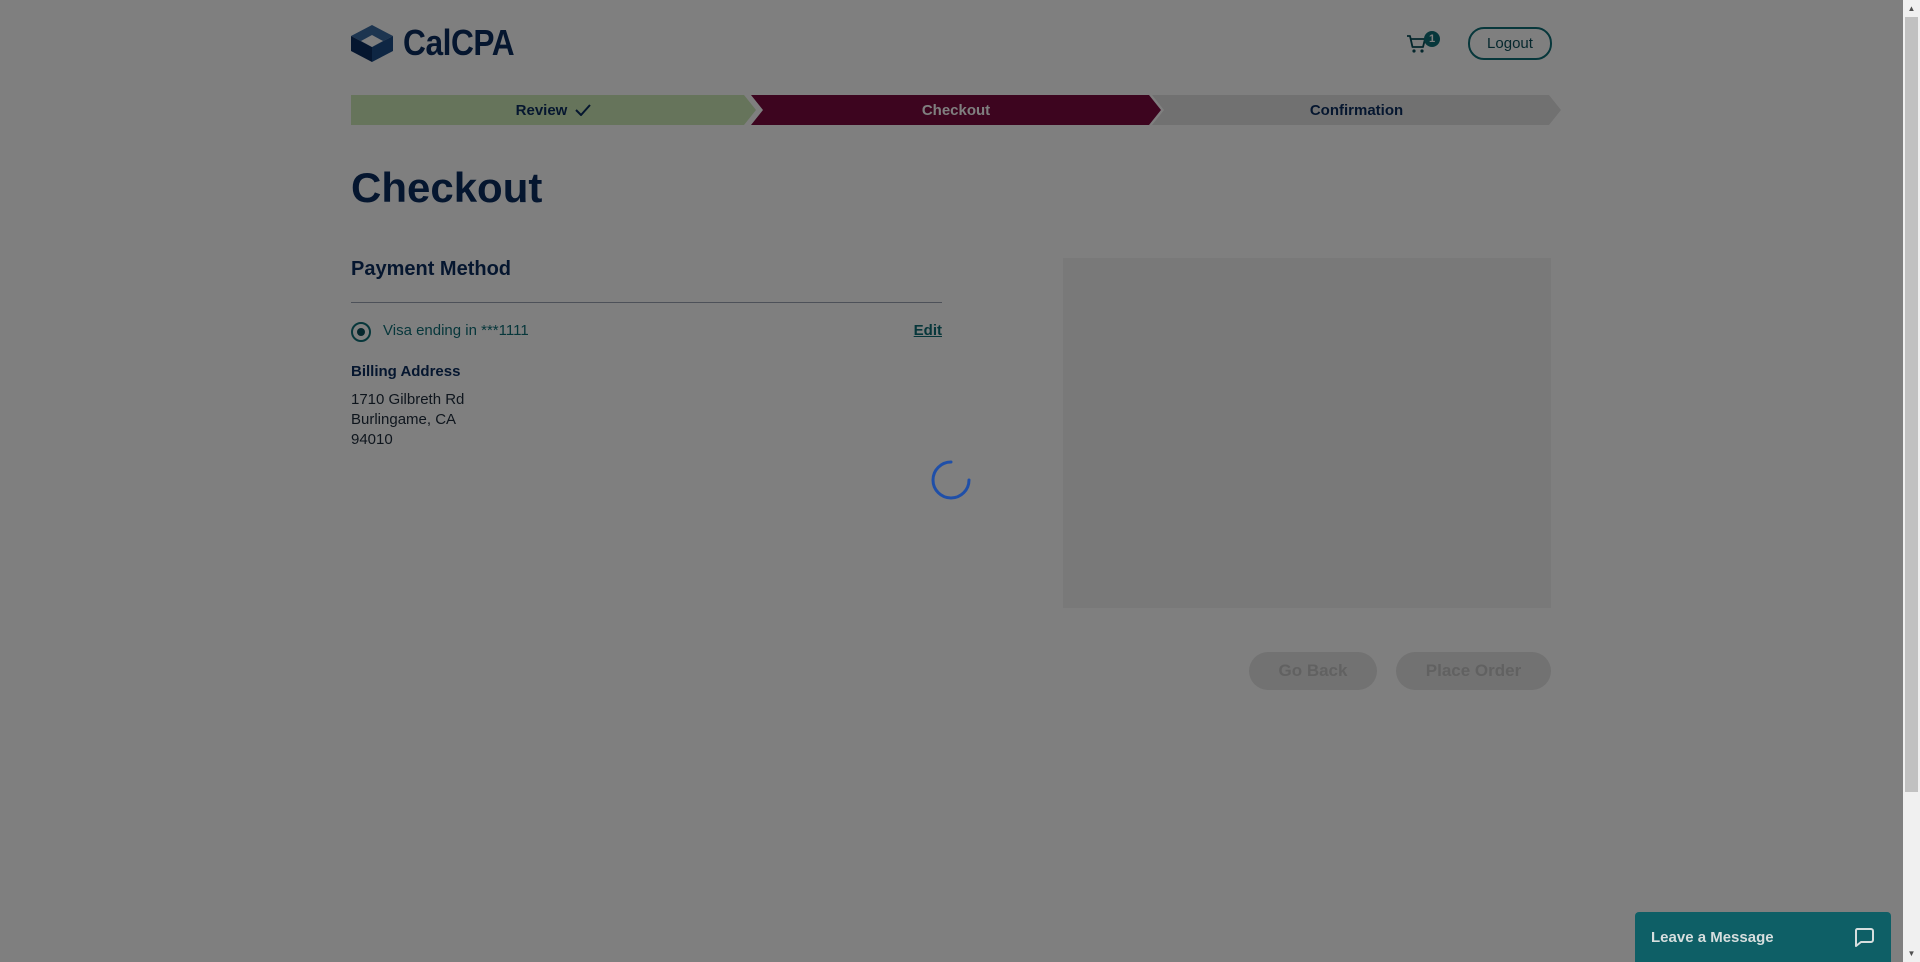  Describe the element at coordinates (1911, 953) in the screenshot. I see `scroll-down-arrow-icon: ▼` at that location.